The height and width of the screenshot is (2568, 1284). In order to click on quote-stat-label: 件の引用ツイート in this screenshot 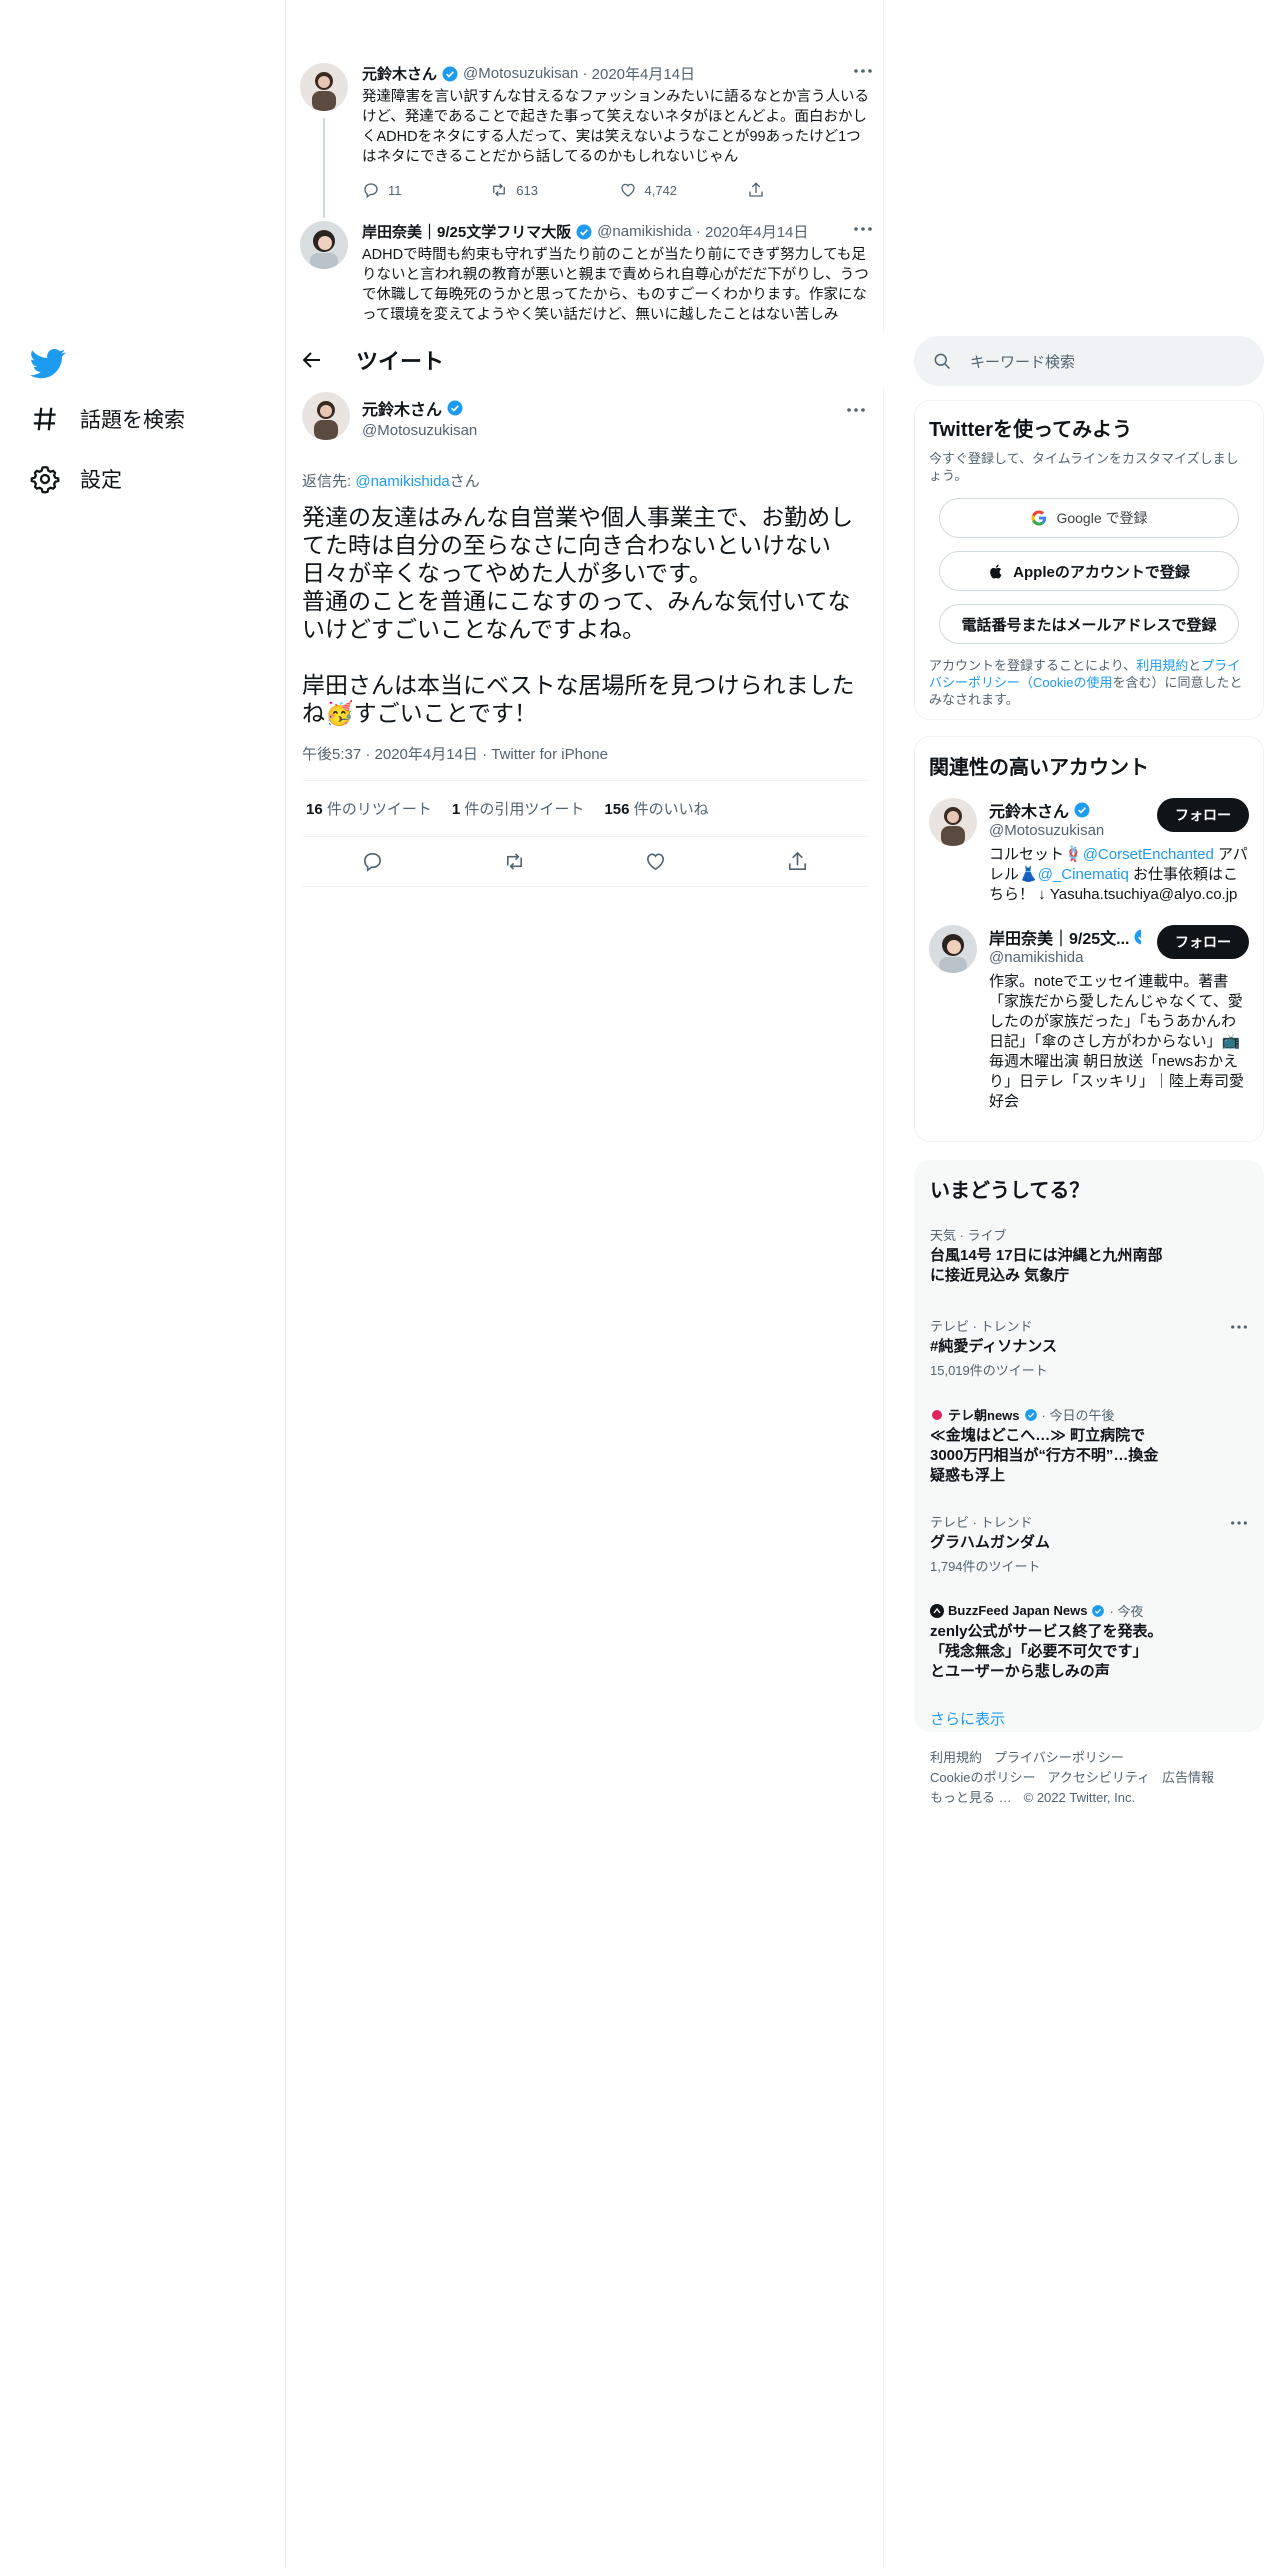, I will do `click(524, 809)`.